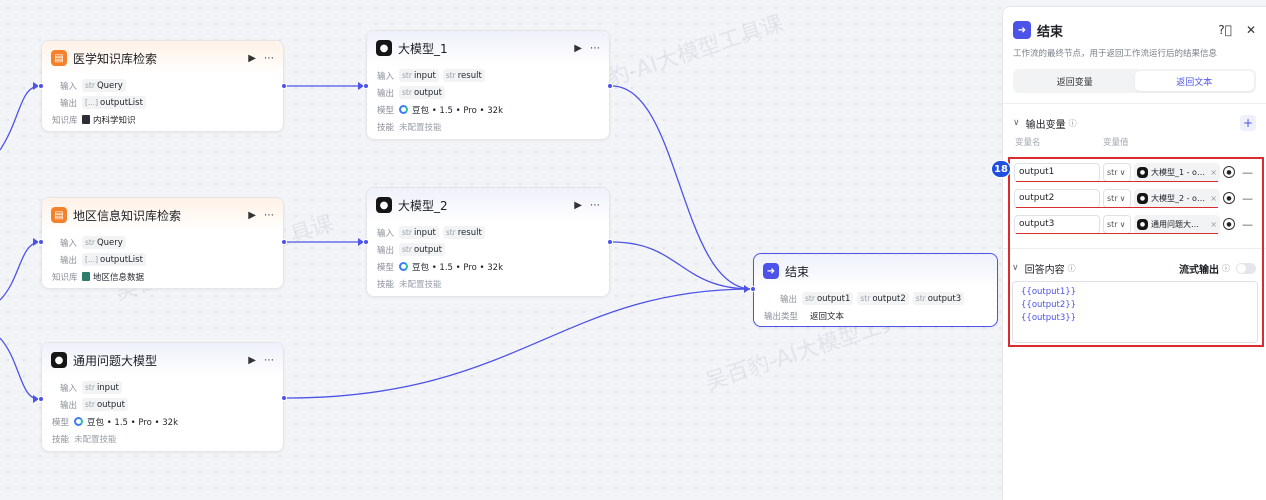  I want to click on output-variable-row: output3 str ∨ ● 通用问题大… × ● —, so click(1133, 224).